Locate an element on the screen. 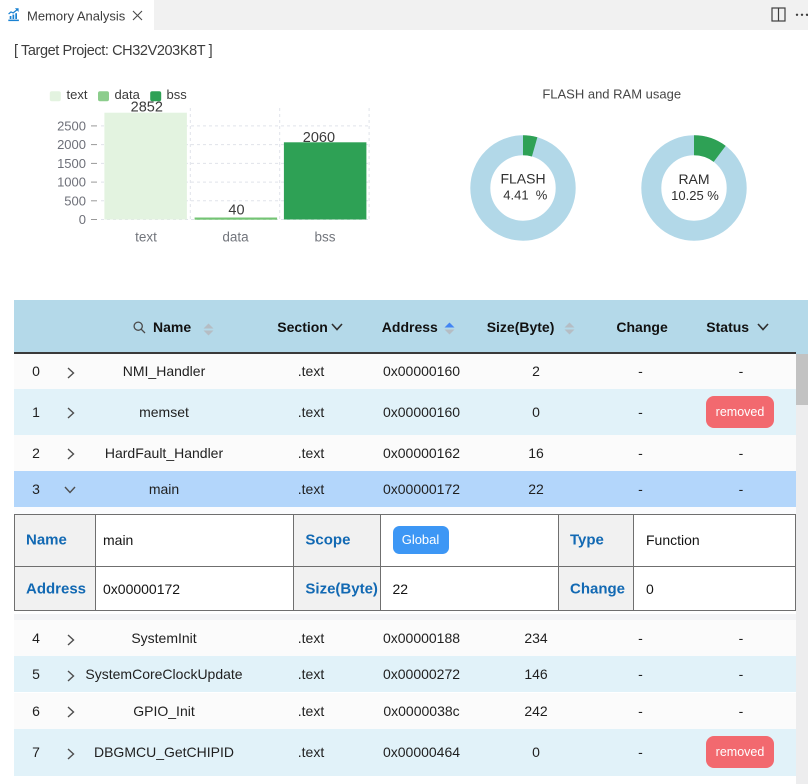  svg-text: 40 is located at coordinates (236, 210).